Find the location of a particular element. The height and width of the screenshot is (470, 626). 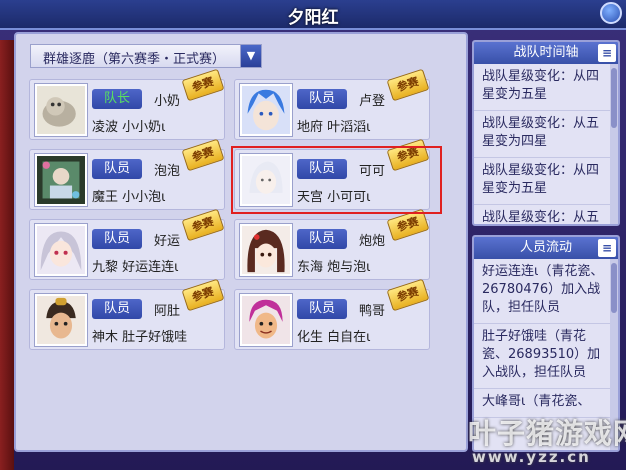

roster-flow-item: 肚子好饿哇（青花瓷、26893510）加入战队，担任队员 is located at coordinates (546, 356).